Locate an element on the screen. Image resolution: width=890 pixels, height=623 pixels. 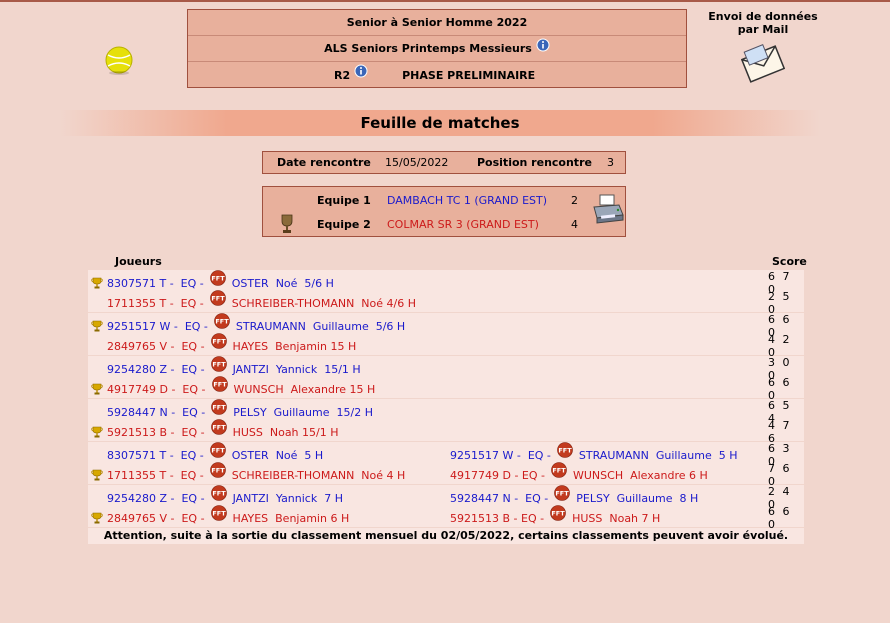
player-licence: 5928447 N - EQ - is located at coordinates (499, 498).